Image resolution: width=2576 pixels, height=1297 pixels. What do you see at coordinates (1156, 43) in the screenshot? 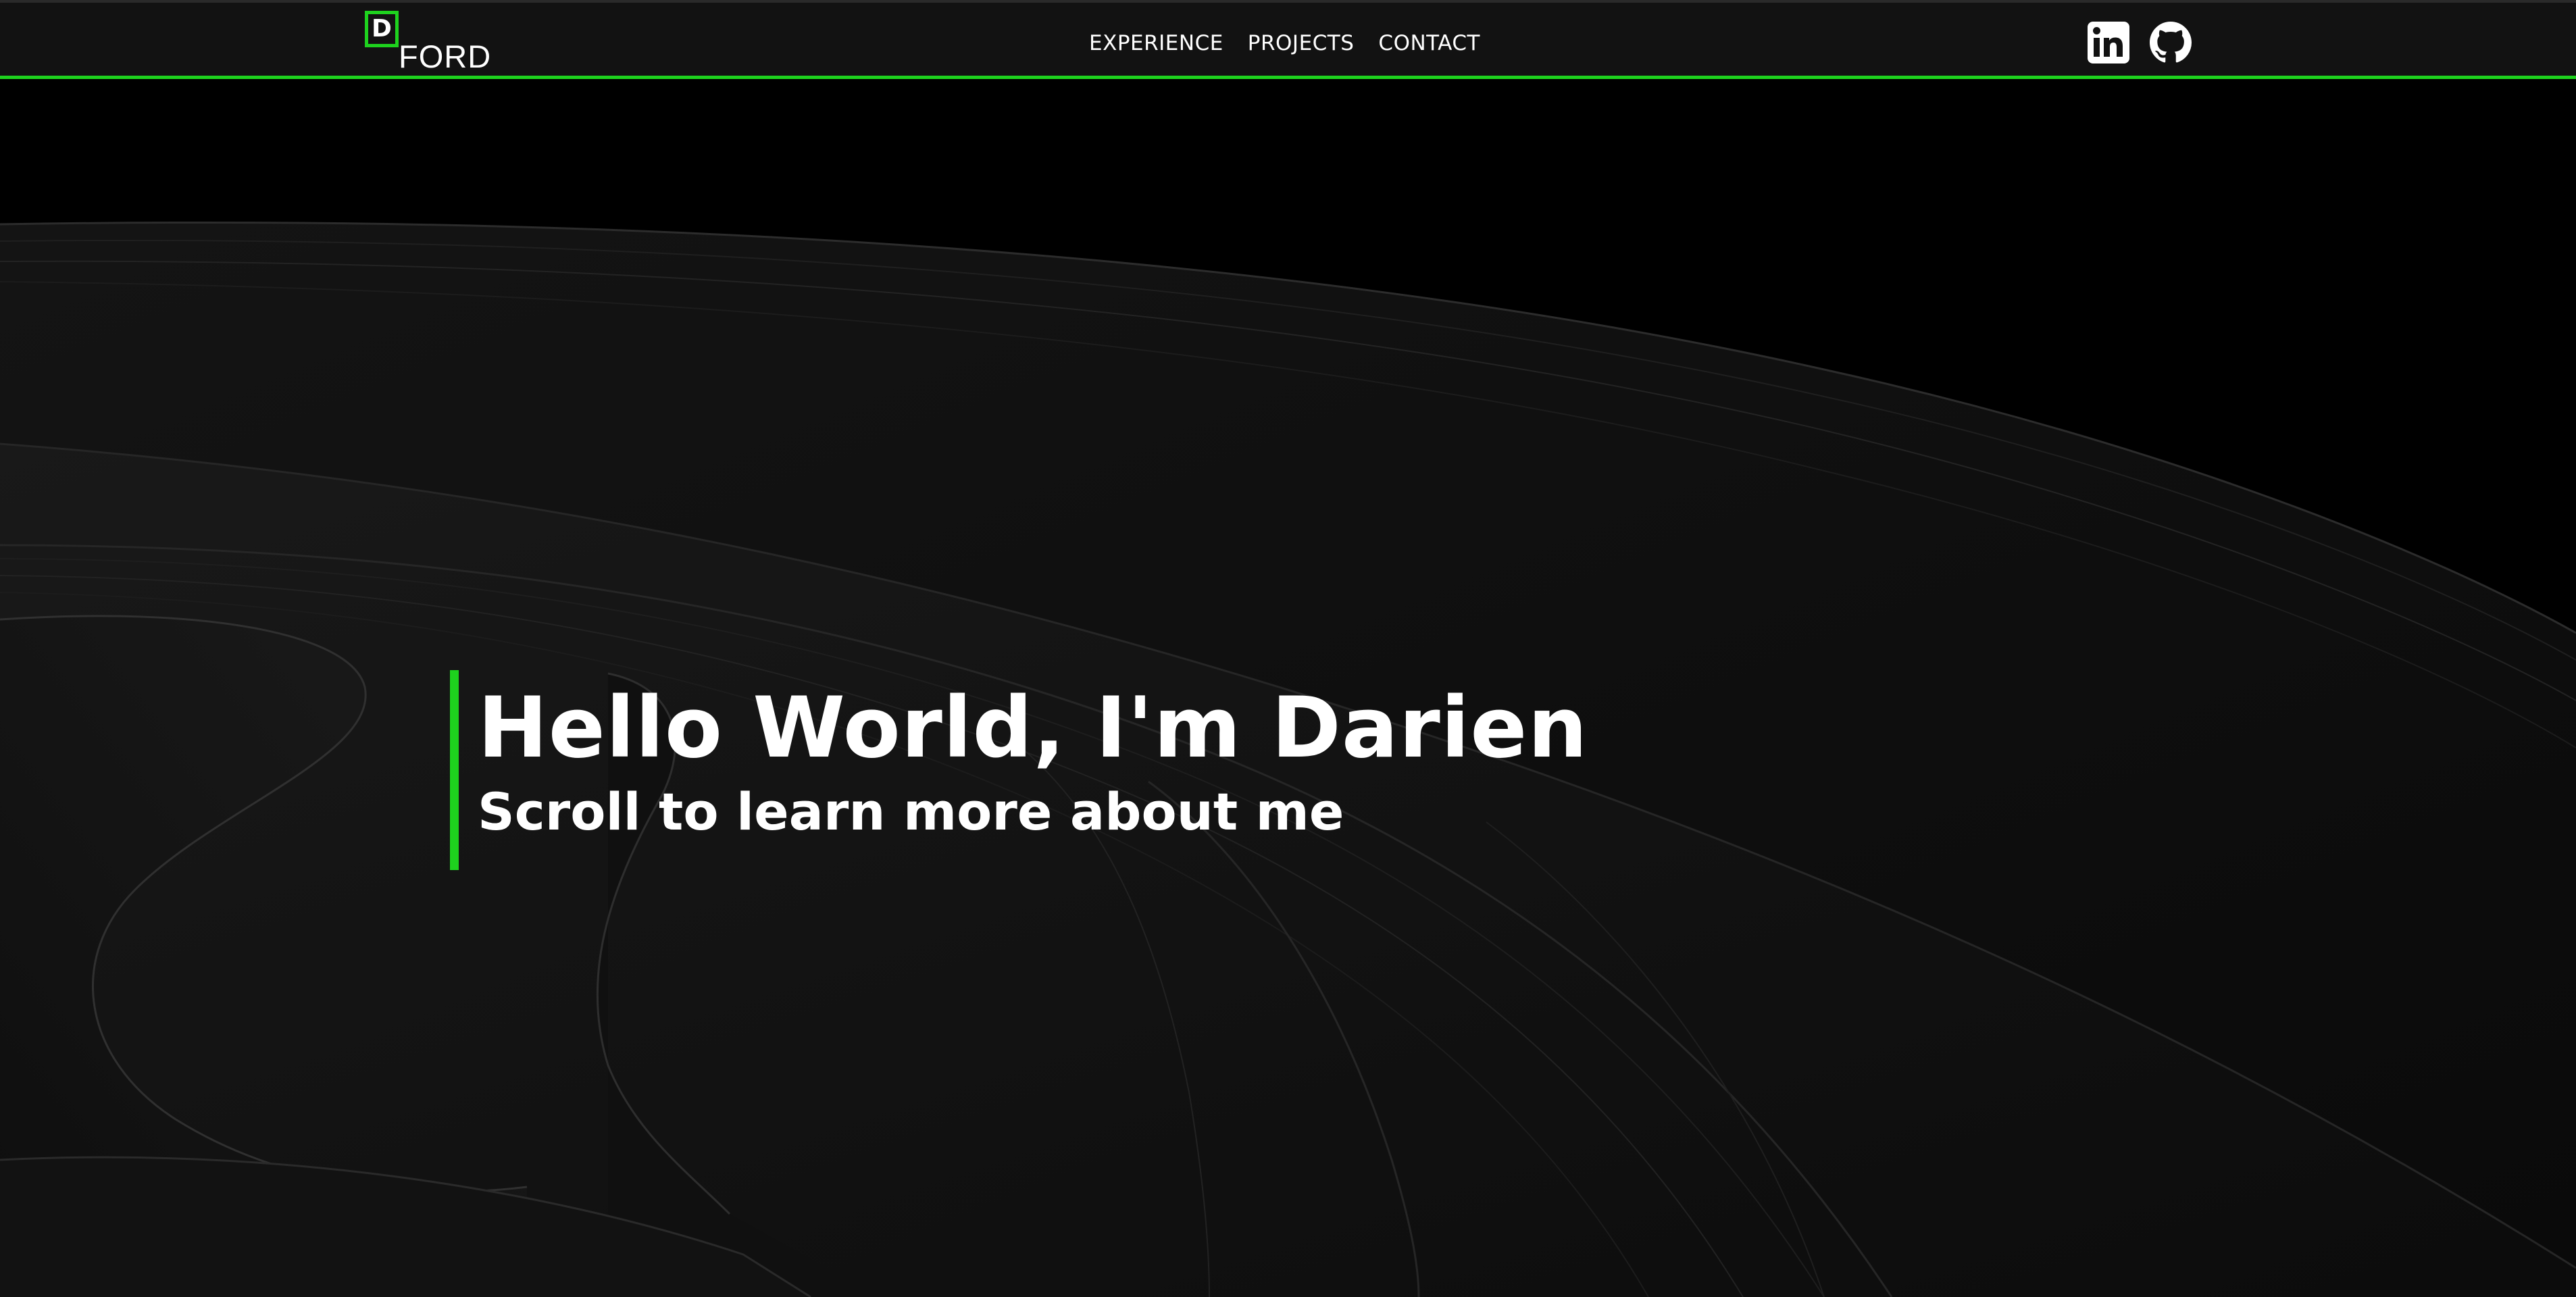
I see `nav-link-experience: EXPERIENCE` at bounding box center [1156, 43].